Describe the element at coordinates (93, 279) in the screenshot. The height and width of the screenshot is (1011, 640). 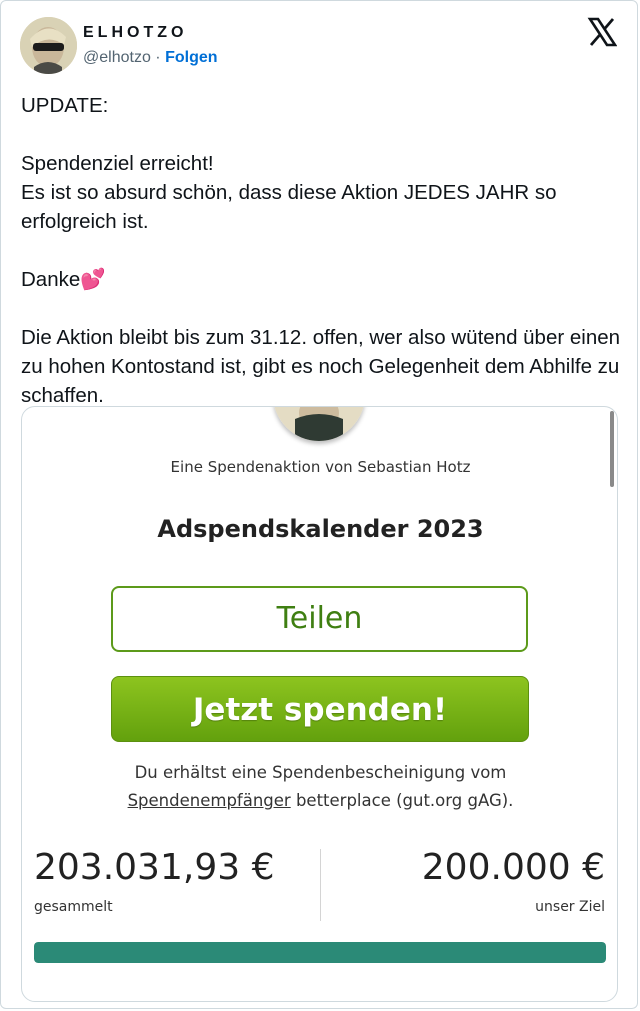
I see `two-hearts-emoji: 💕` at that location.